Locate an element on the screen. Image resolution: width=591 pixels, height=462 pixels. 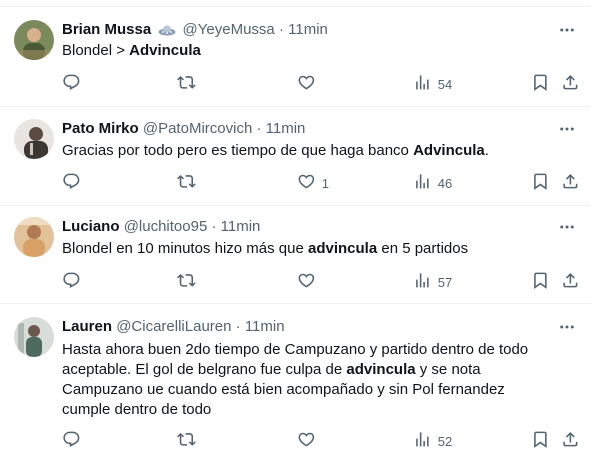
display-name: Lauren is located at coordinates (87, 326).